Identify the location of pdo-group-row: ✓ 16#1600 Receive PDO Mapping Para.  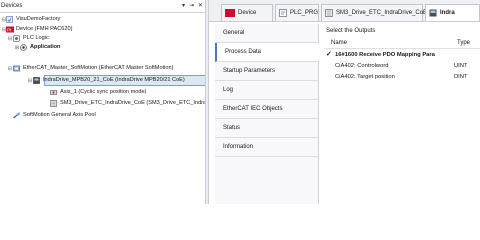
(403, 55).